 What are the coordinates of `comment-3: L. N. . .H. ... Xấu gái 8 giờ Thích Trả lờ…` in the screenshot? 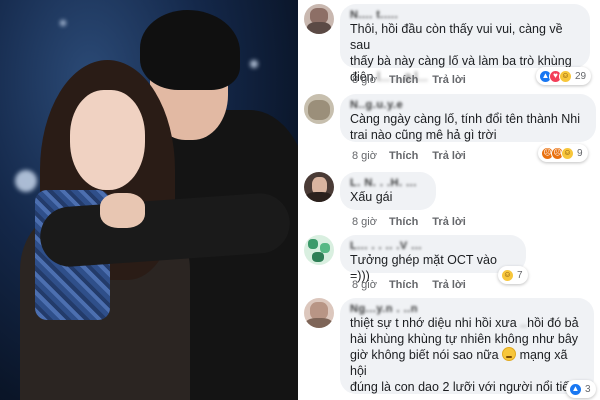 It's located at (451, 204).